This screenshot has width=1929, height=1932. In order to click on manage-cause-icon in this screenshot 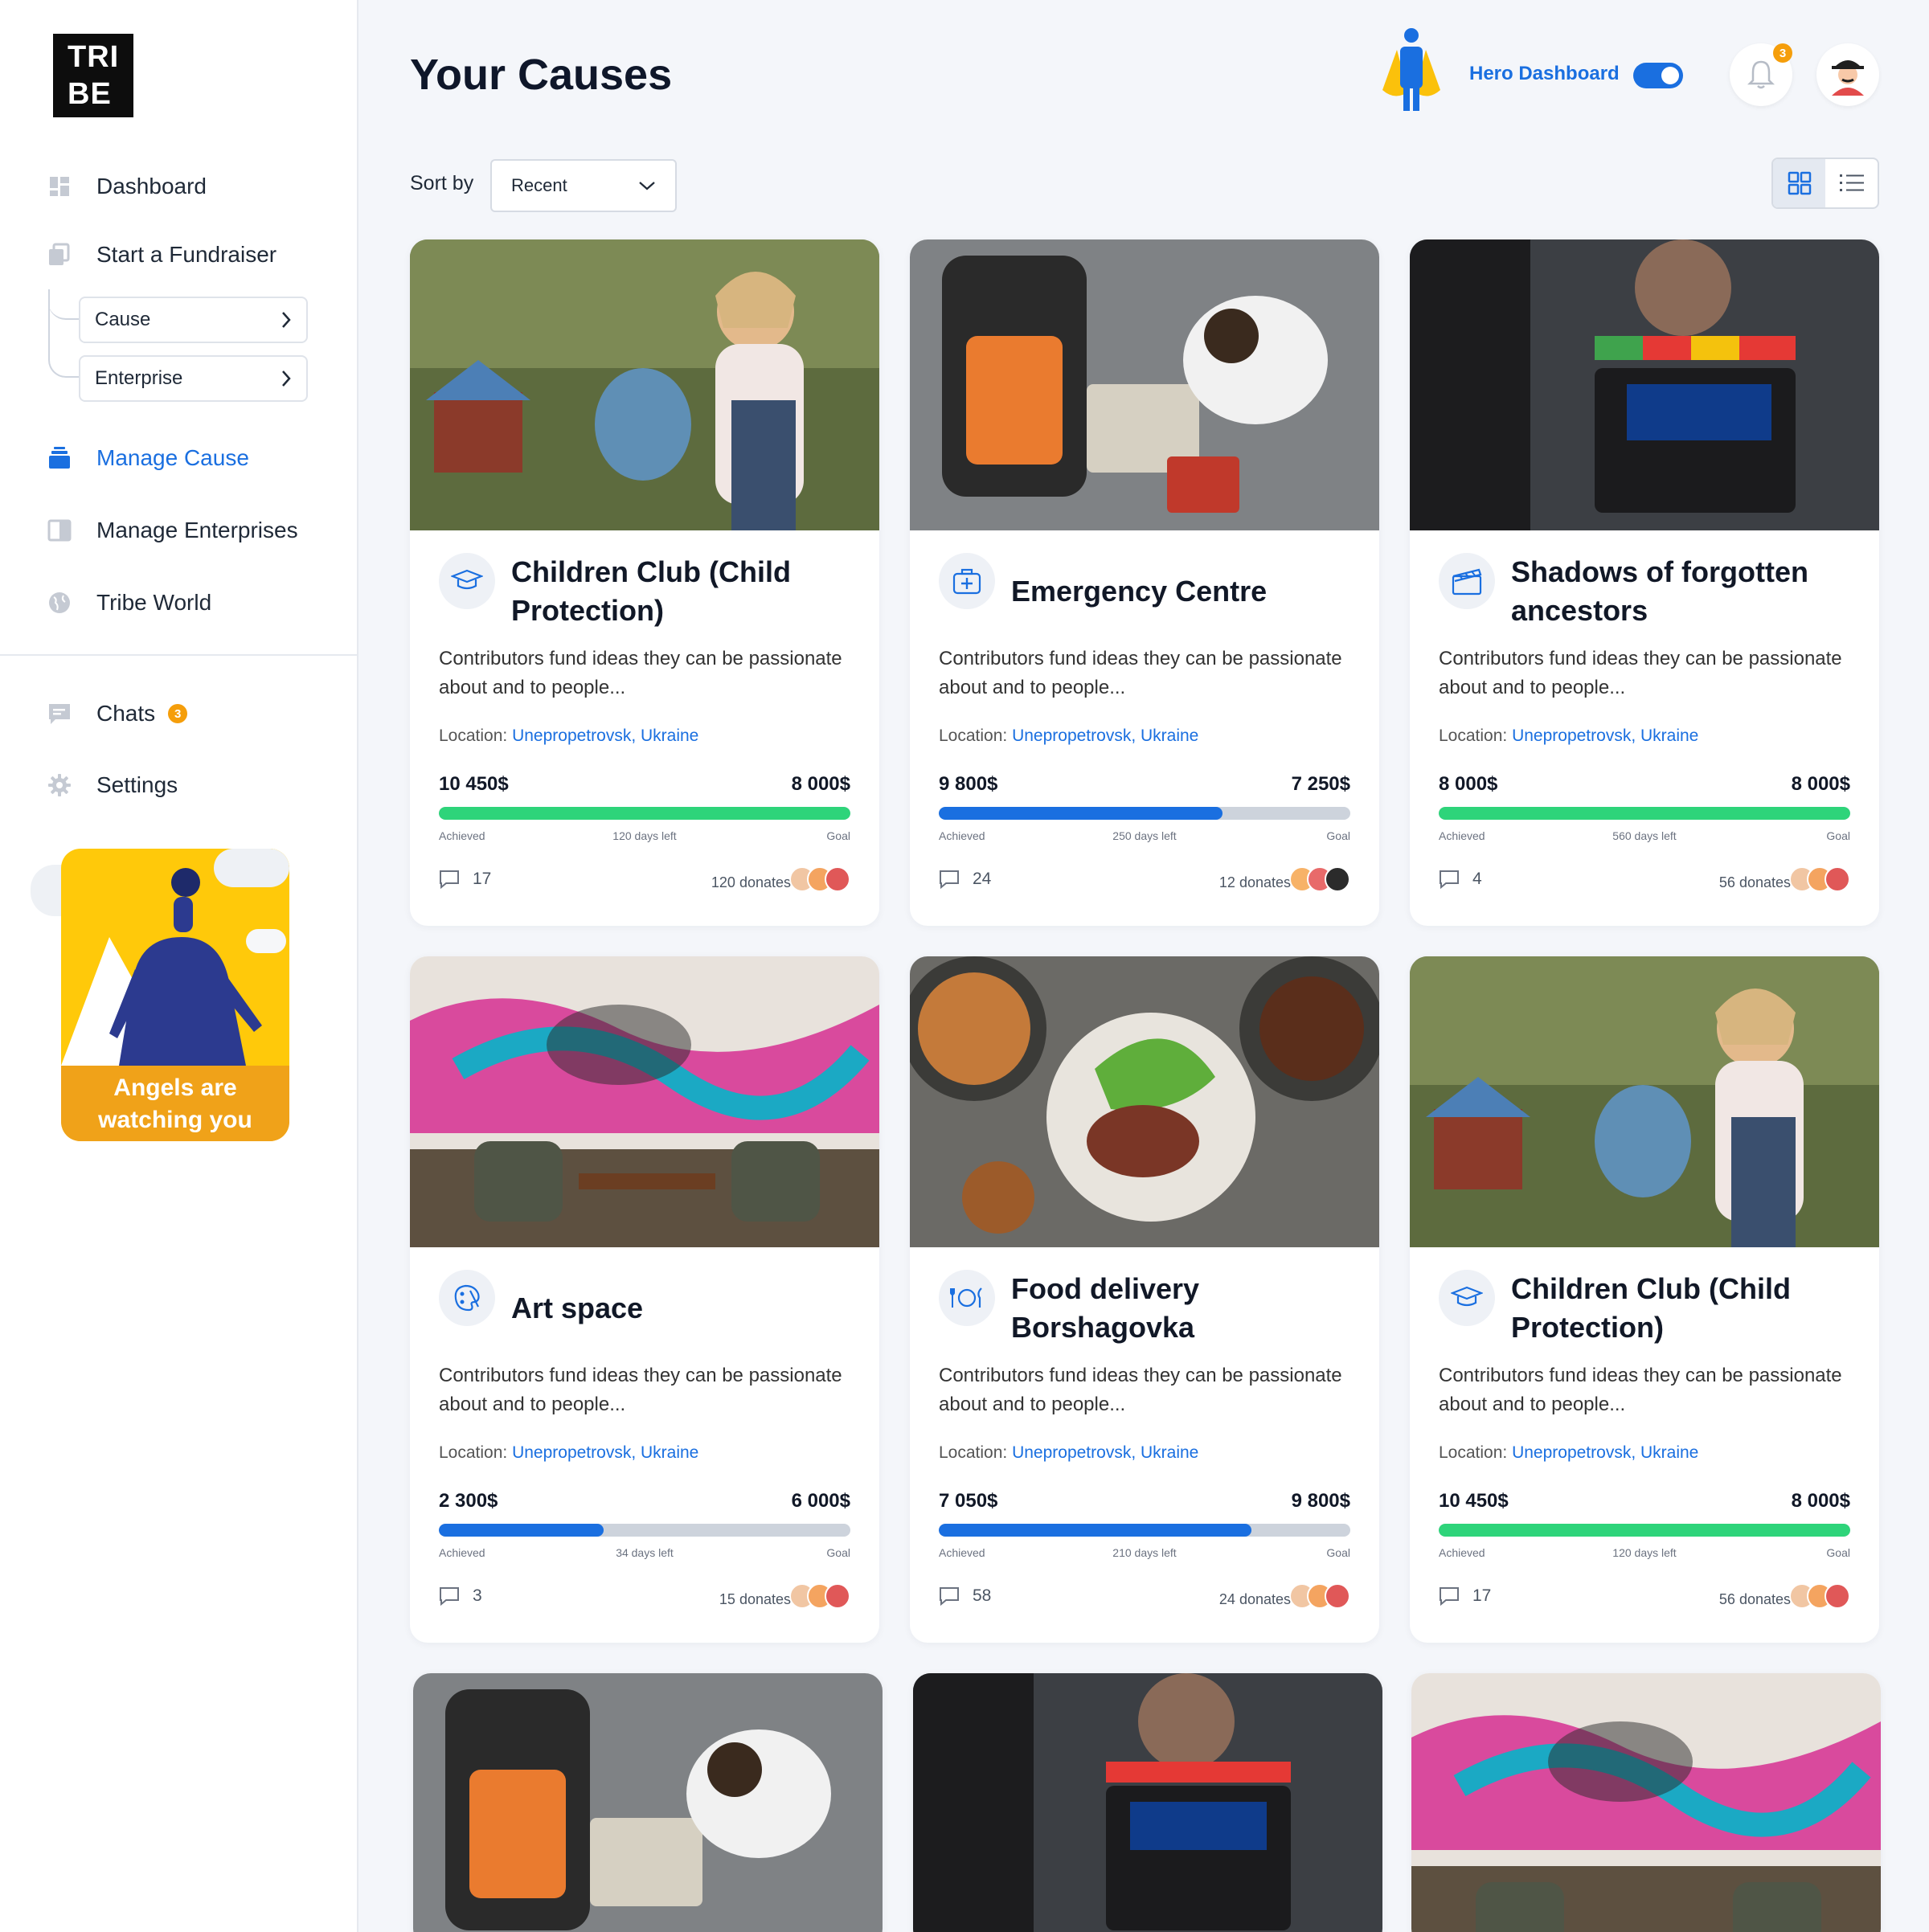, I will do `click(59, 458)`.